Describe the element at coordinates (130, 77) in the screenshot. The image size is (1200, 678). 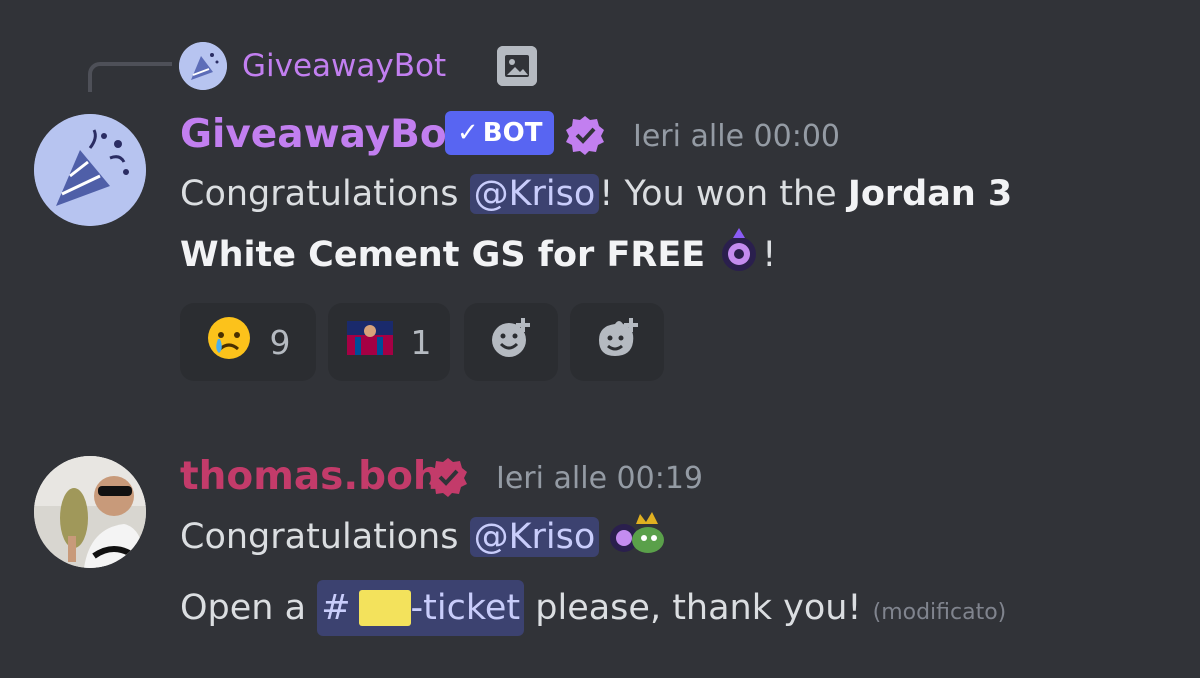
I see `reply-connector` at that location.